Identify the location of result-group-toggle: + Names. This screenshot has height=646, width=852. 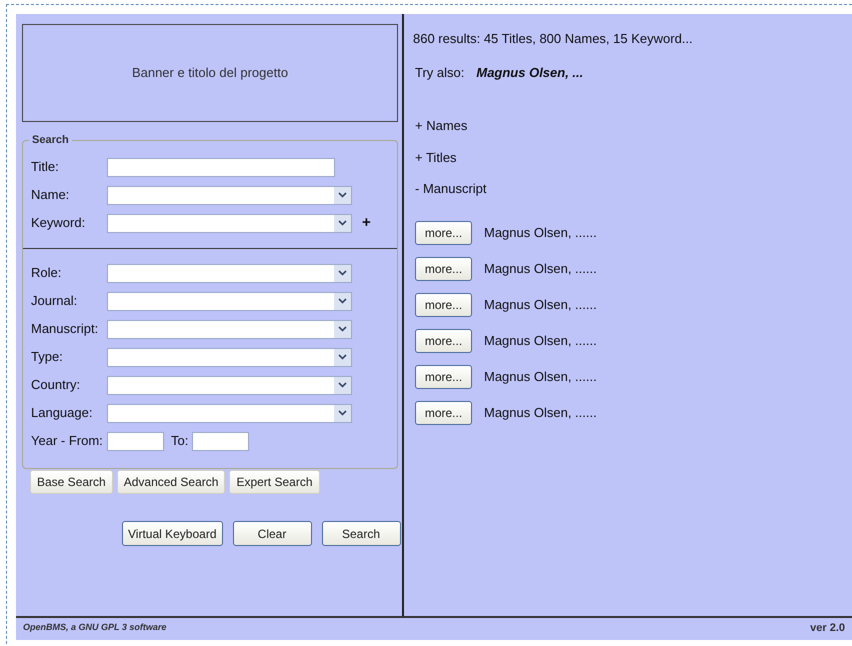
(441, 126).